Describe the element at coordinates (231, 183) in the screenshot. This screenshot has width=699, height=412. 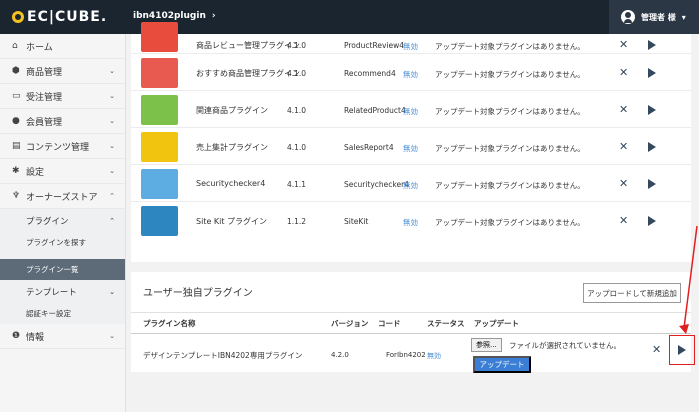
I see `plugin-name: Securitychecker4` at that location.